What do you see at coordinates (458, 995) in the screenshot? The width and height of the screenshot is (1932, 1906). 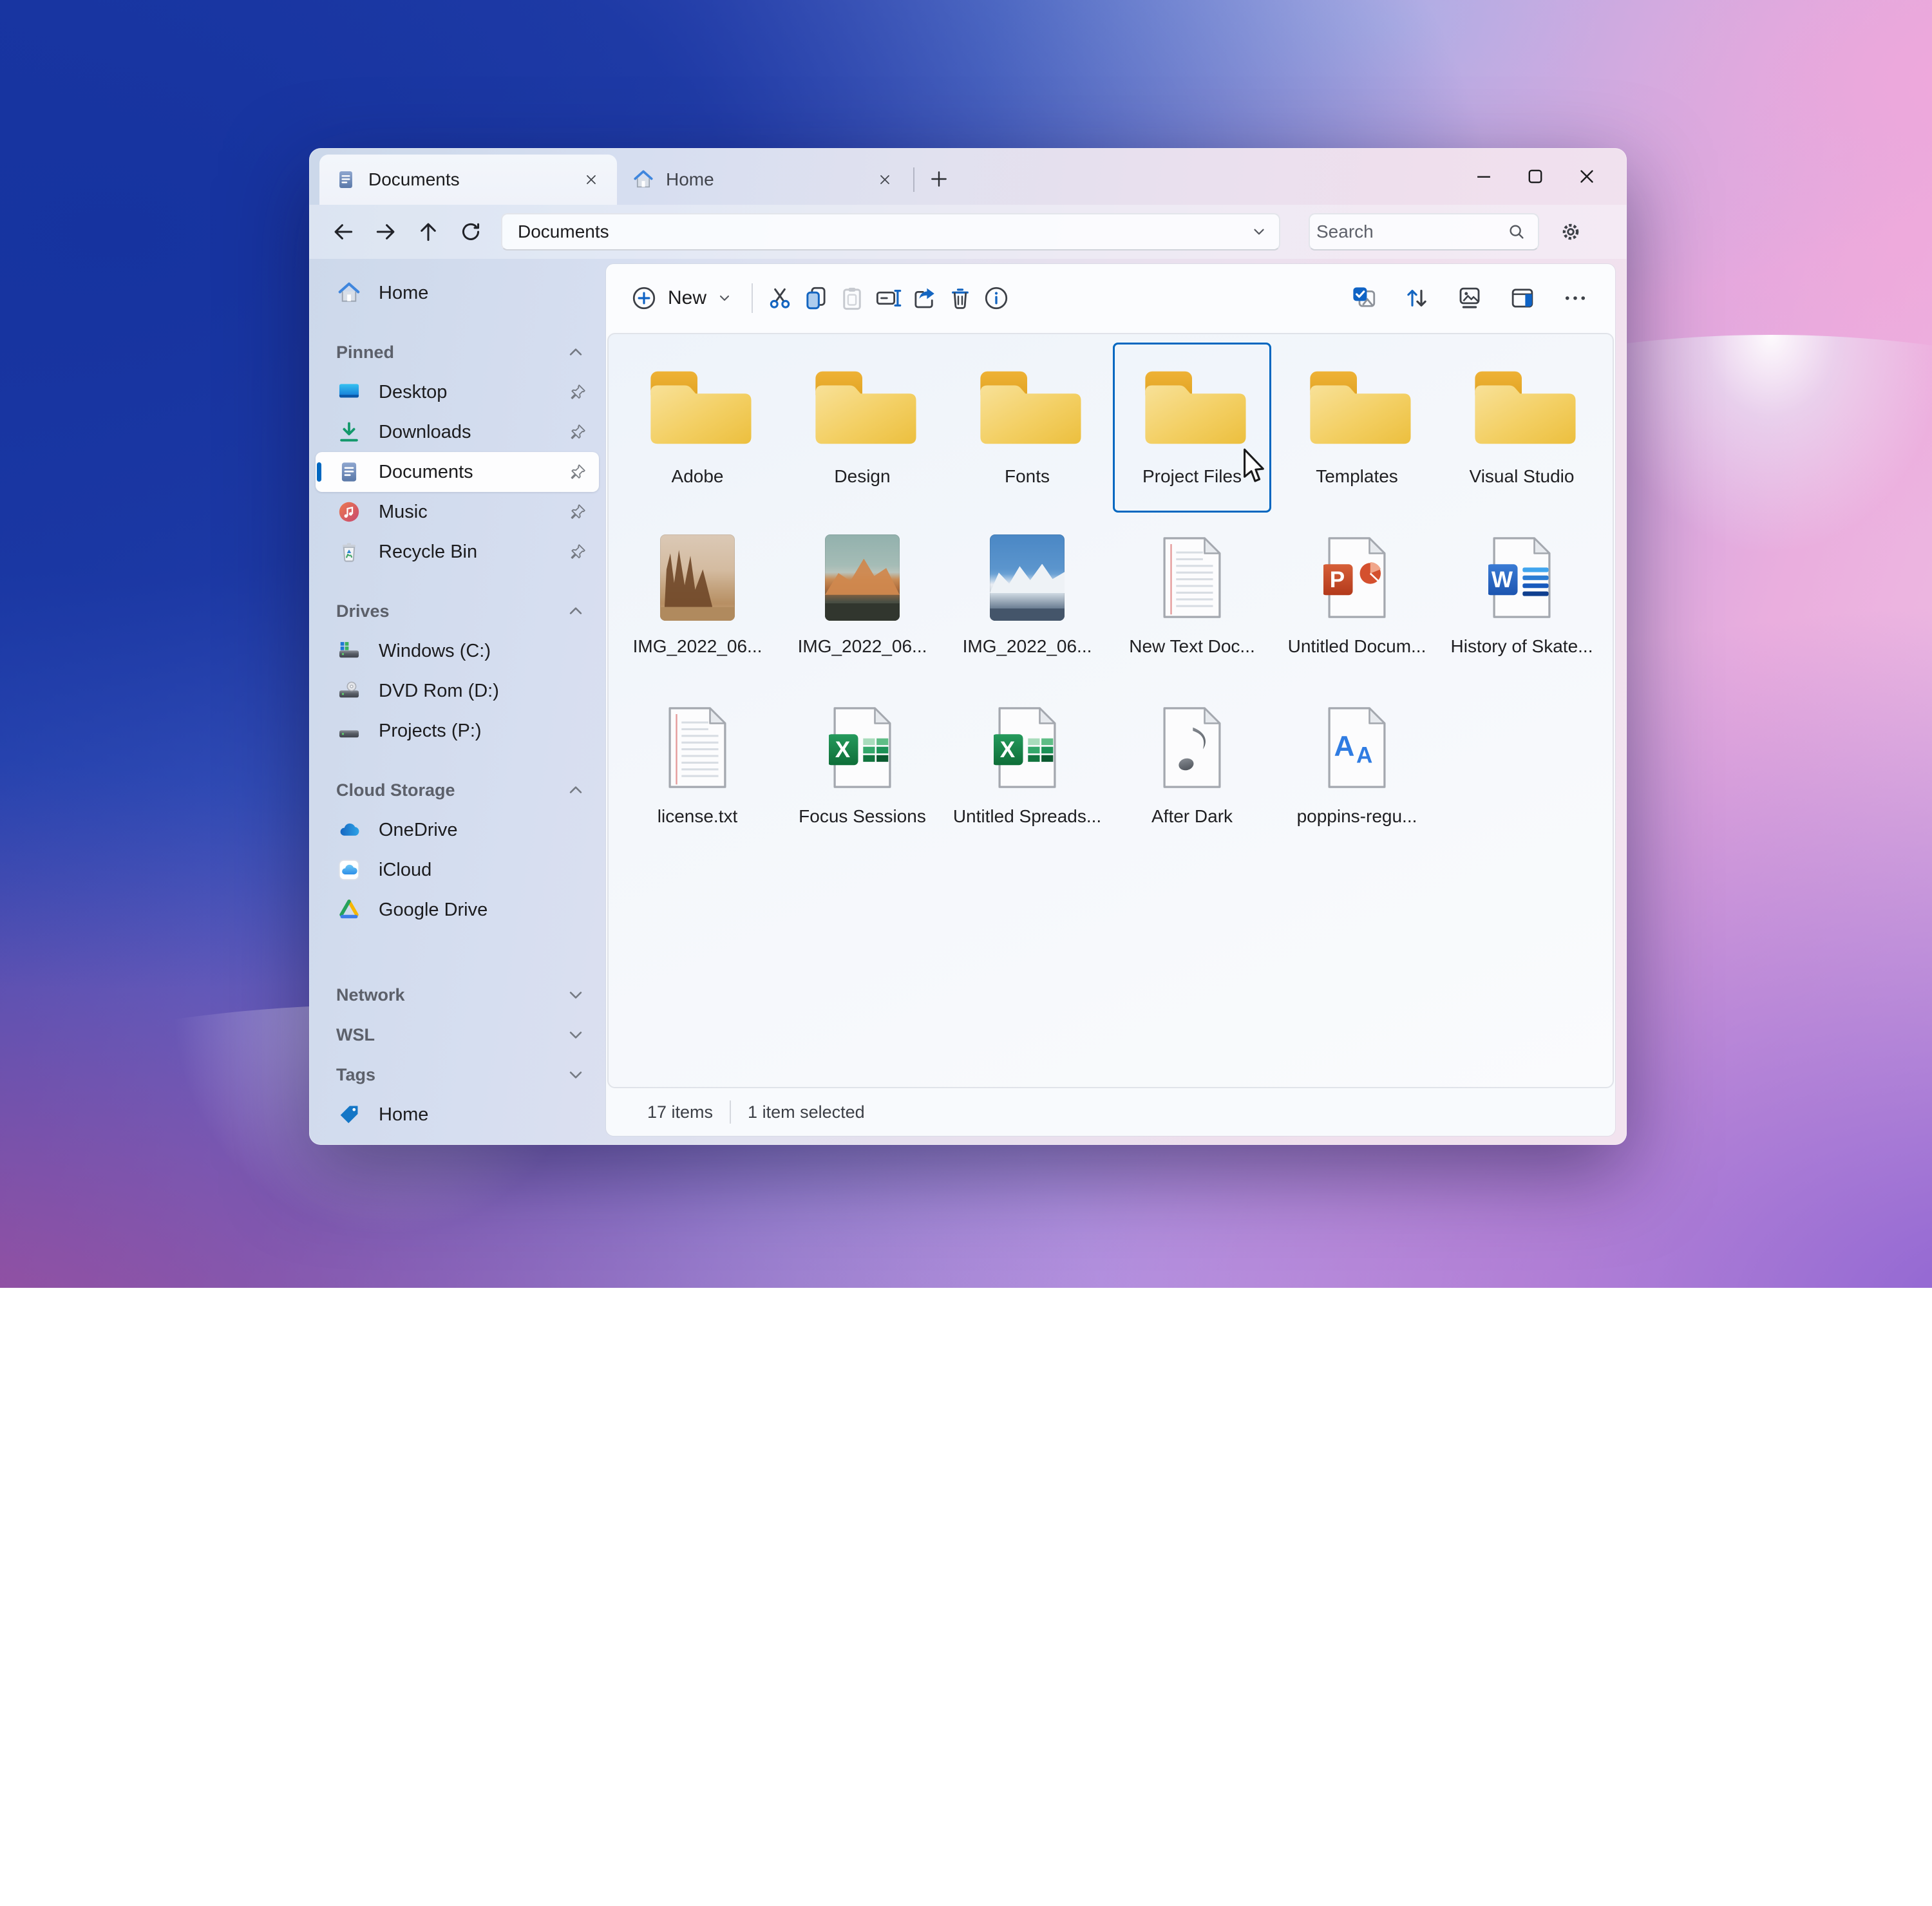 I see `sidebar-section-network: Network` at bounding box center [458, 995].